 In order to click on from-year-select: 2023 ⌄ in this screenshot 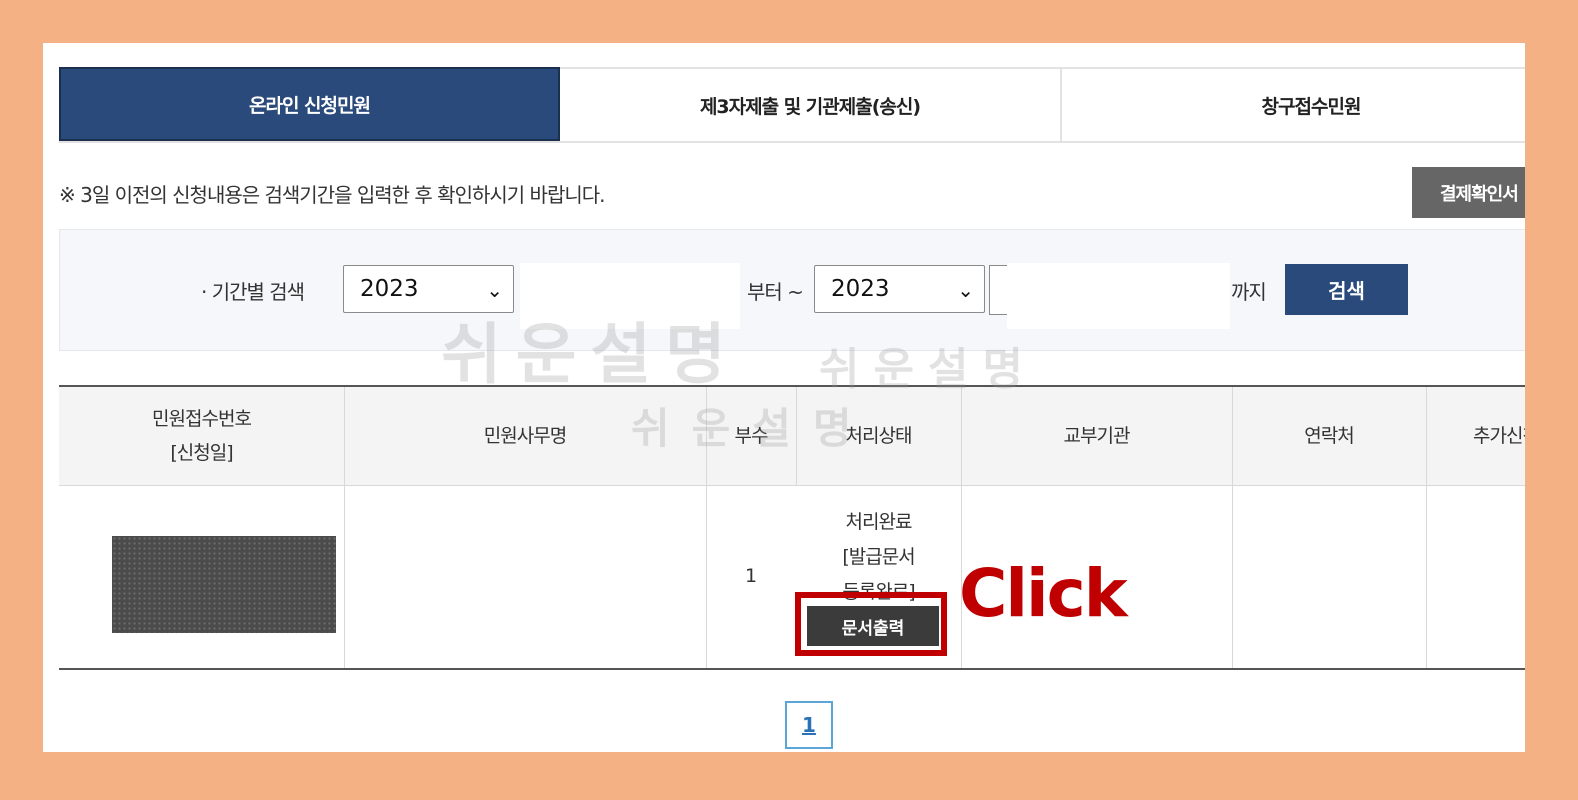, I will do `click(428, 289)`.